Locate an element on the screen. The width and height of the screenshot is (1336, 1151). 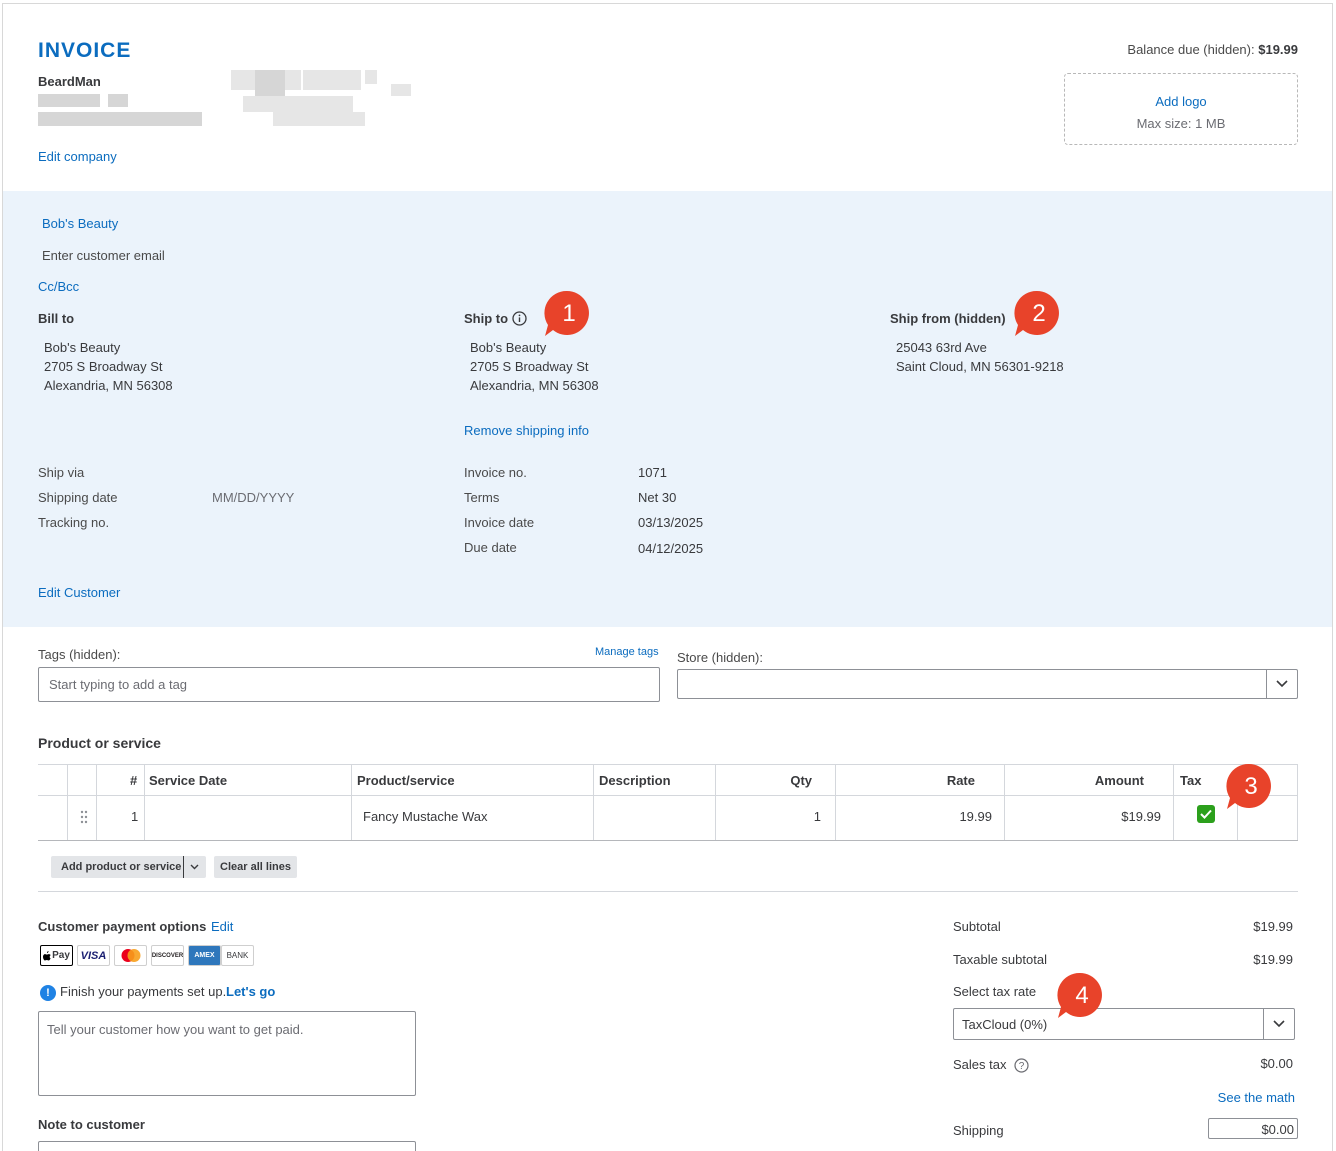
add-logo-box: Add logo Max size: 1 MB is located at coordinates (1181, 109).